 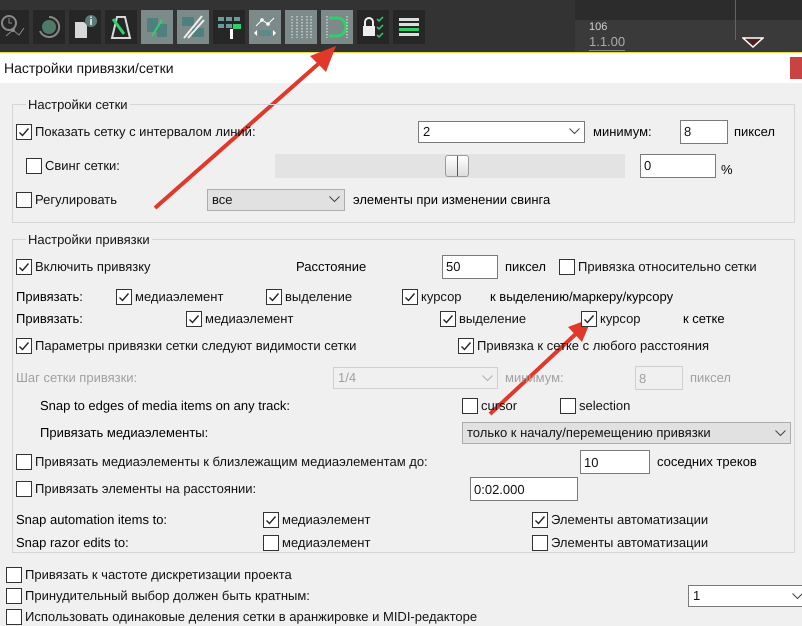 I want to click on checkbox-label: Включить привязку, so click(x=93, y=267).